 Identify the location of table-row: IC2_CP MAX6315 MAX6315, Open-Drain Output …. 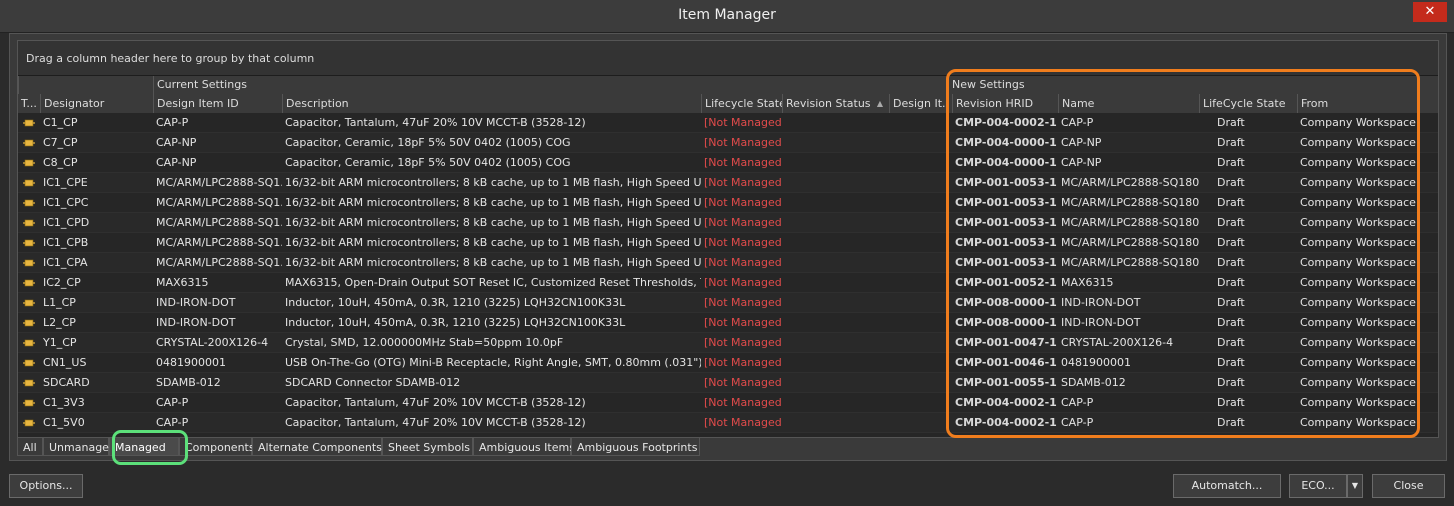
(728, 283).